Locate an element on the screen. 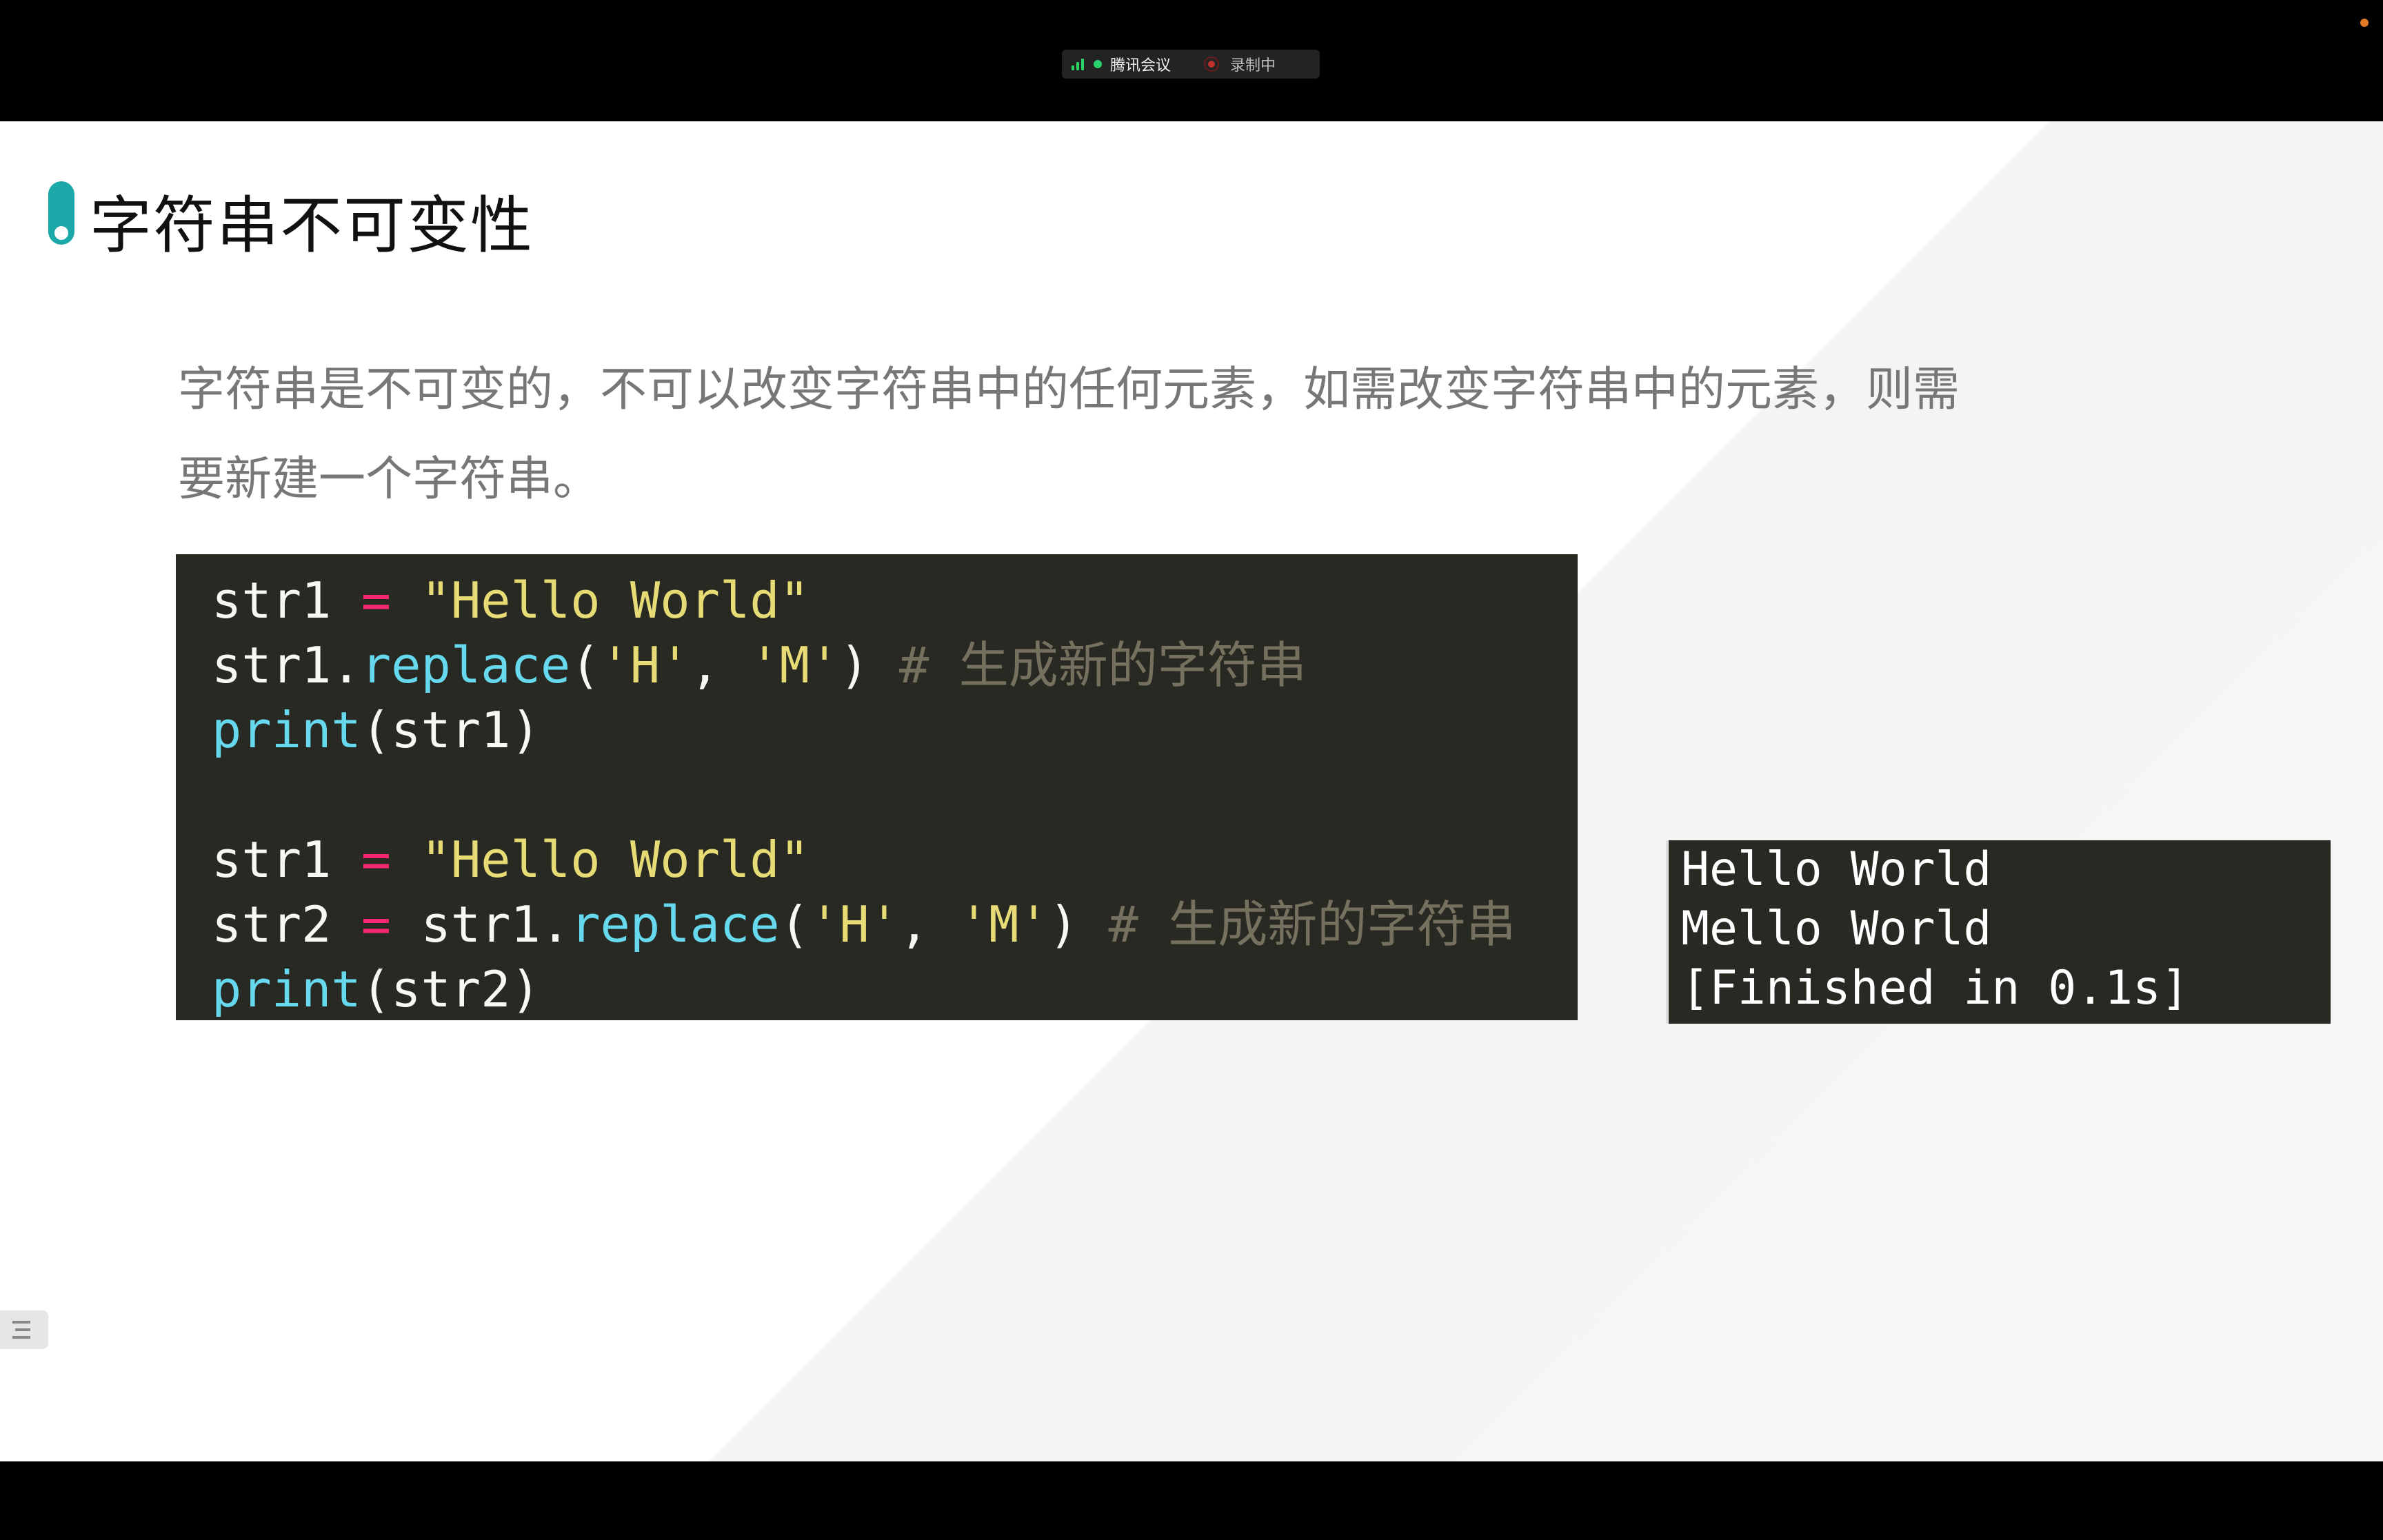 This screenshot has height=1540, width=2383. code-line-2: str1.replace('H', 'M') # 生成新的字符串 is located at coordinates (895, 666).